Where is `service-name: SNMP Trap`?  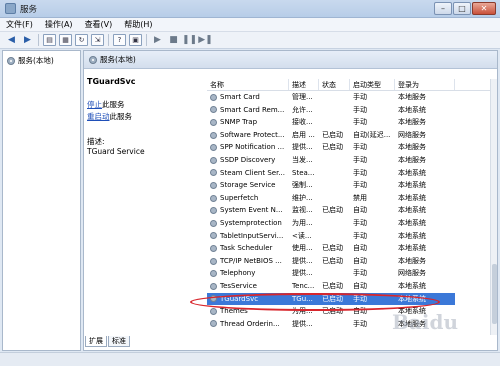 service-name: SNMP Trap is located at coordinates (239, 122).